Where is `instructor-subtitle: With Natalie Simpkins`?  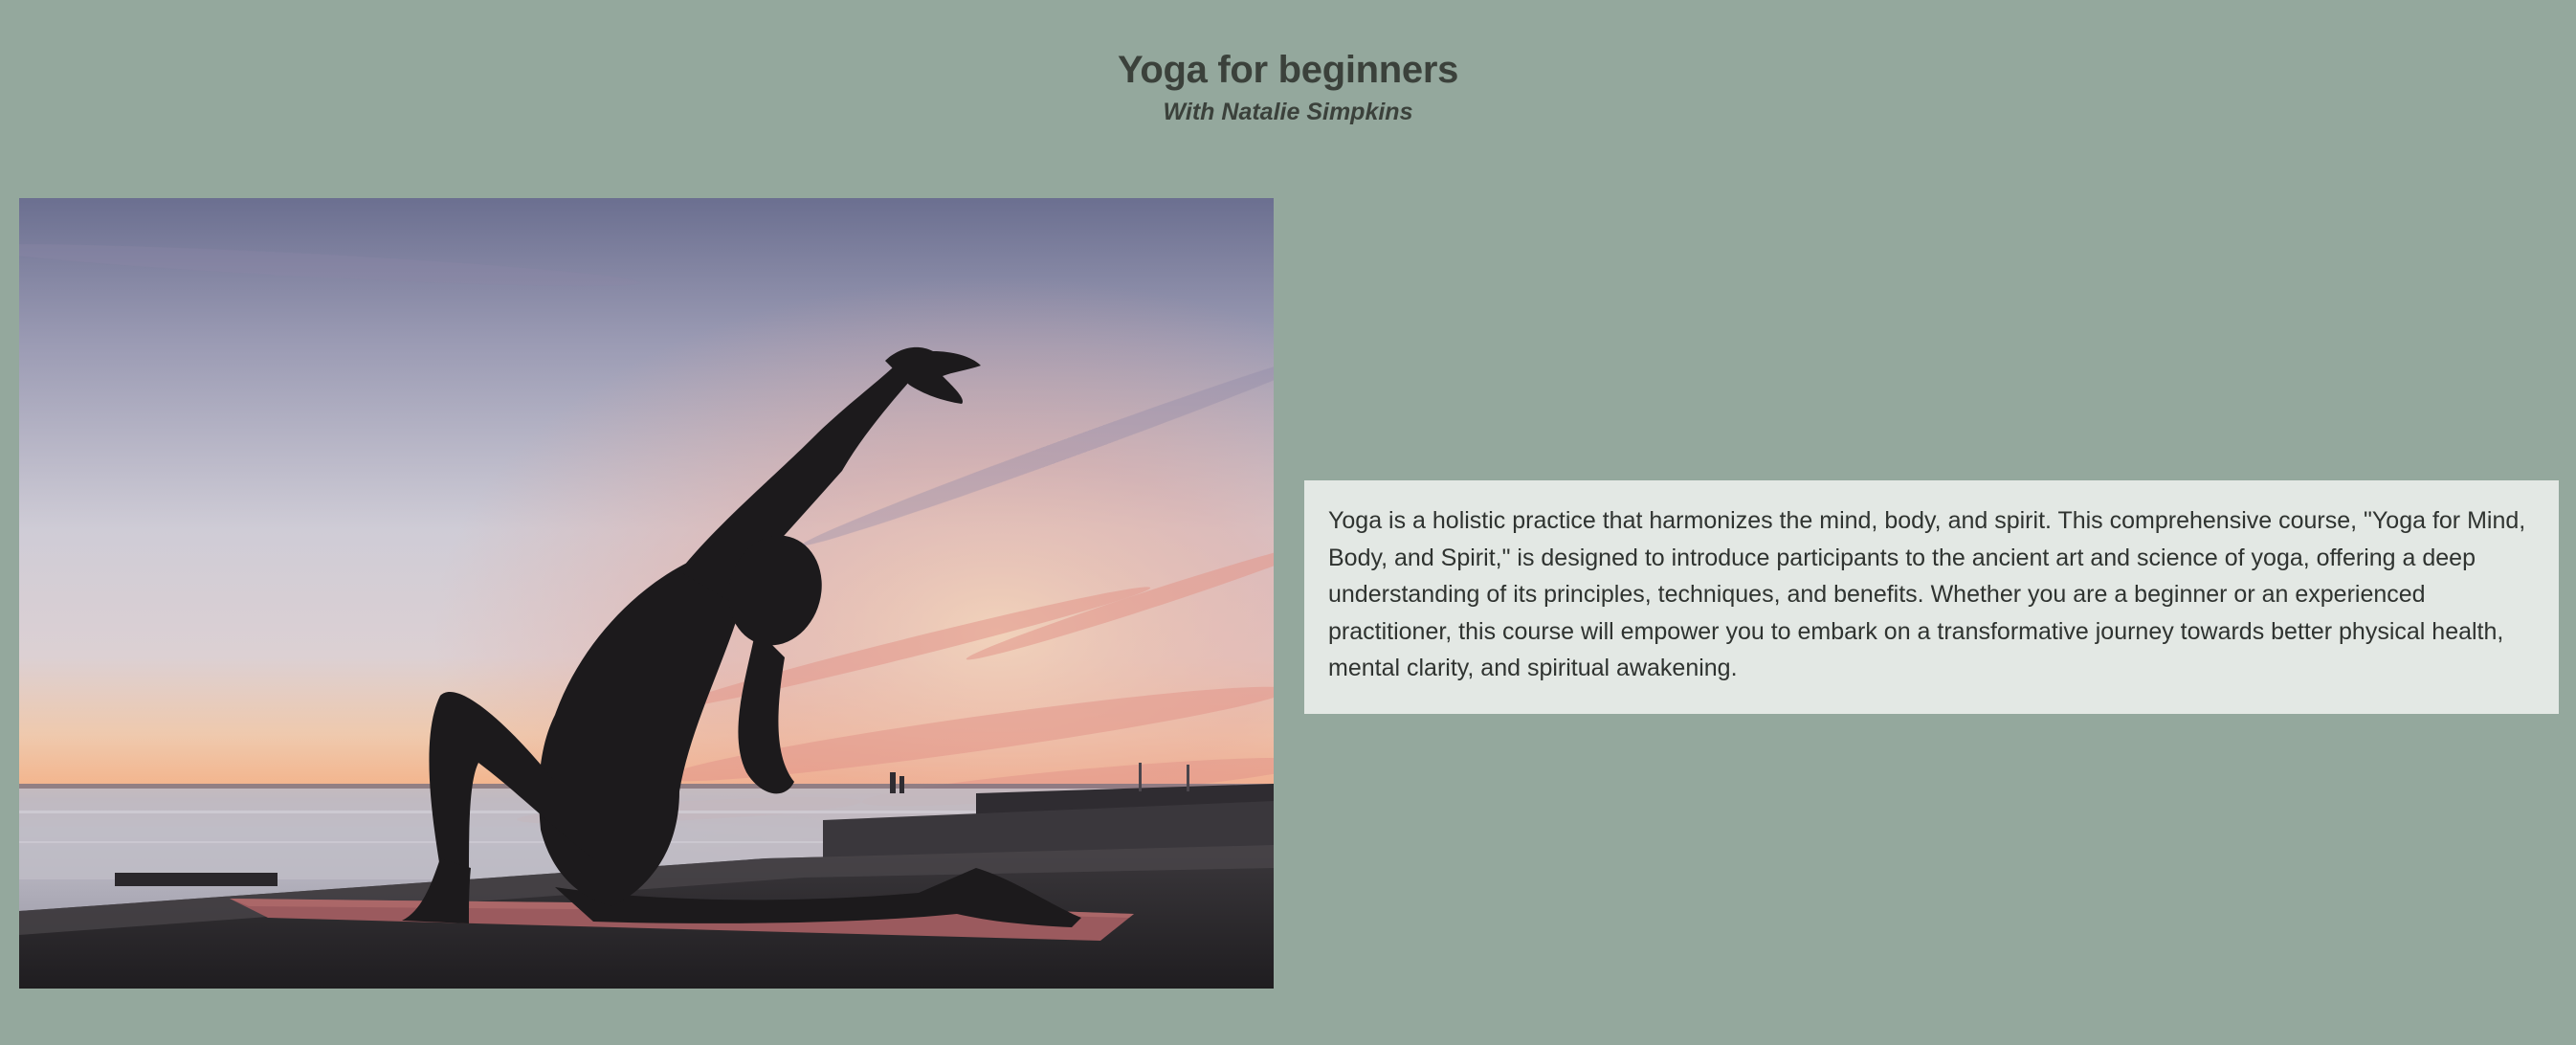
instructor-subtitle: With Natalie Simpkins is located at coordinates (1288, 112).